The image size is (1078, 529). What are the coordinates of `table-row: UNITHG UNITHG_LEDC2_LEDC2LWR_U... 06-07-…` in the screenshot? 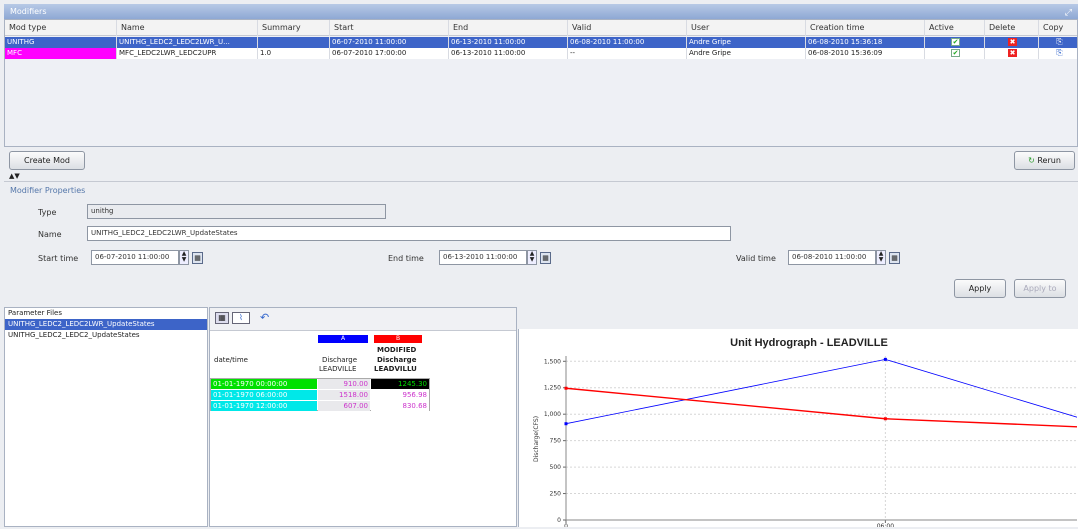 It's located at (541, 42).